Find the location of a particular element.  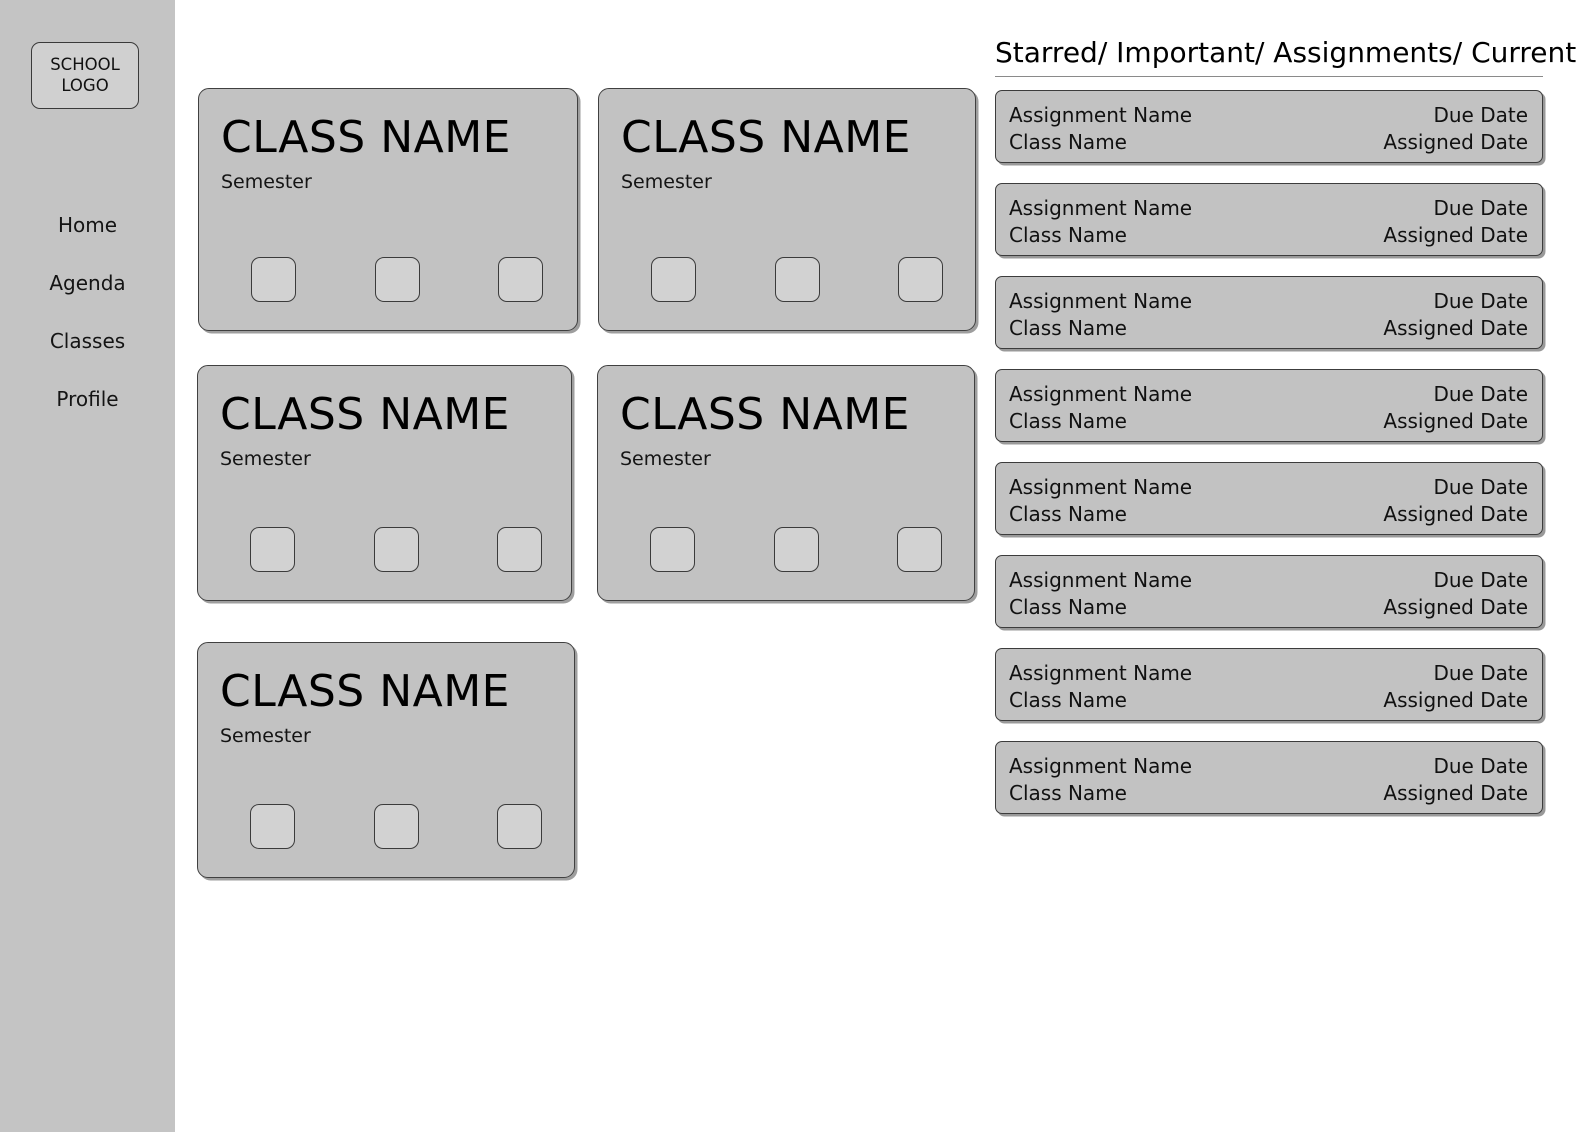

sidebar-item-label: Profile is located at coordinates (87, 399).